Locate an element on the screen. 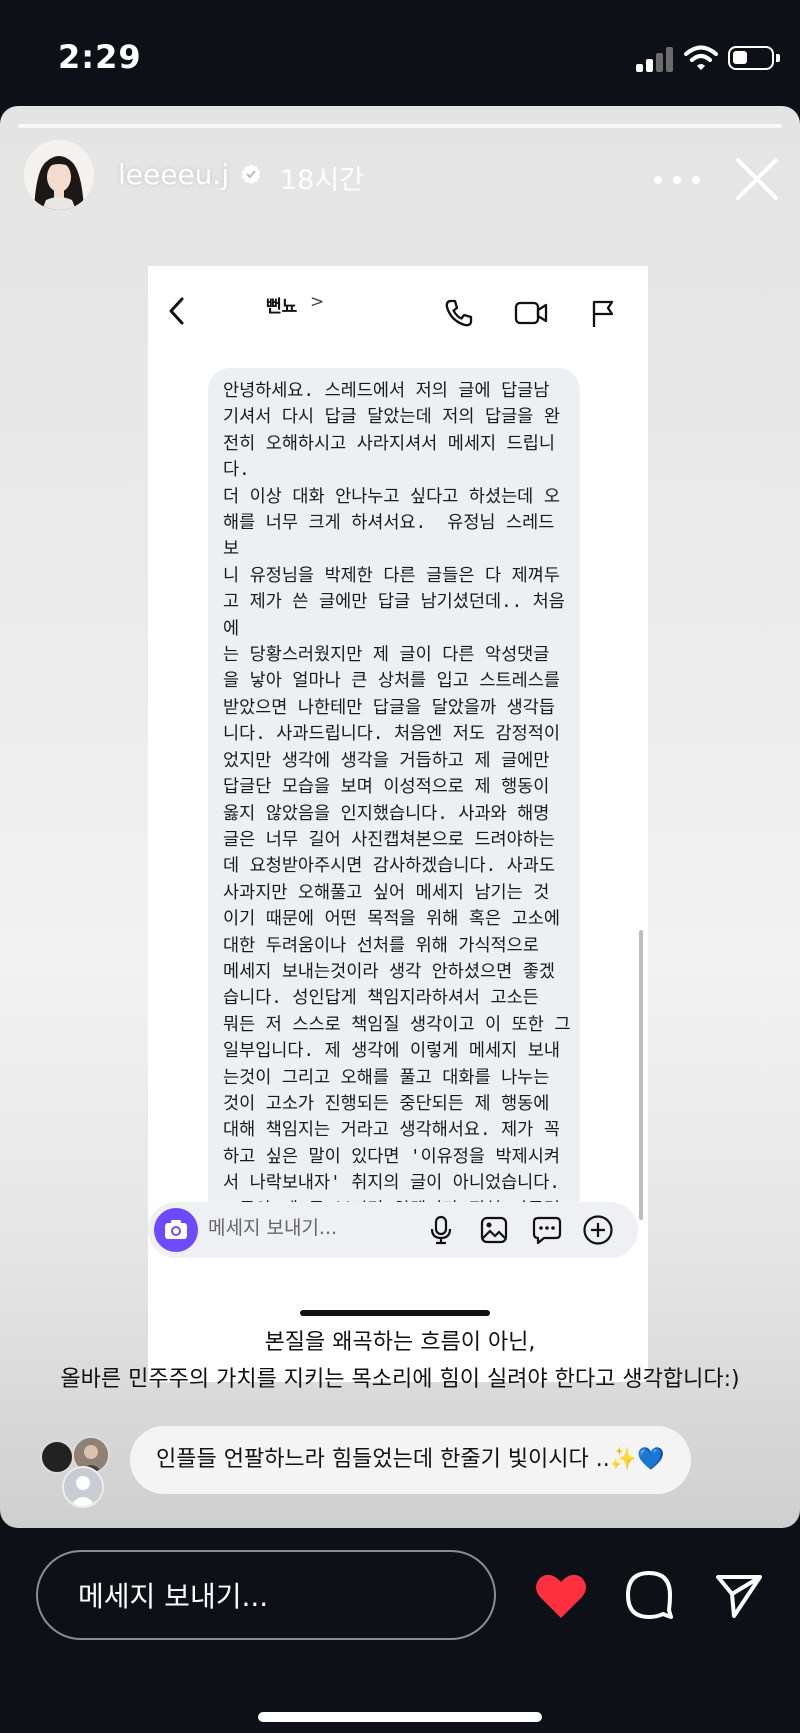  video-icon is located at coordinates (531, 313).